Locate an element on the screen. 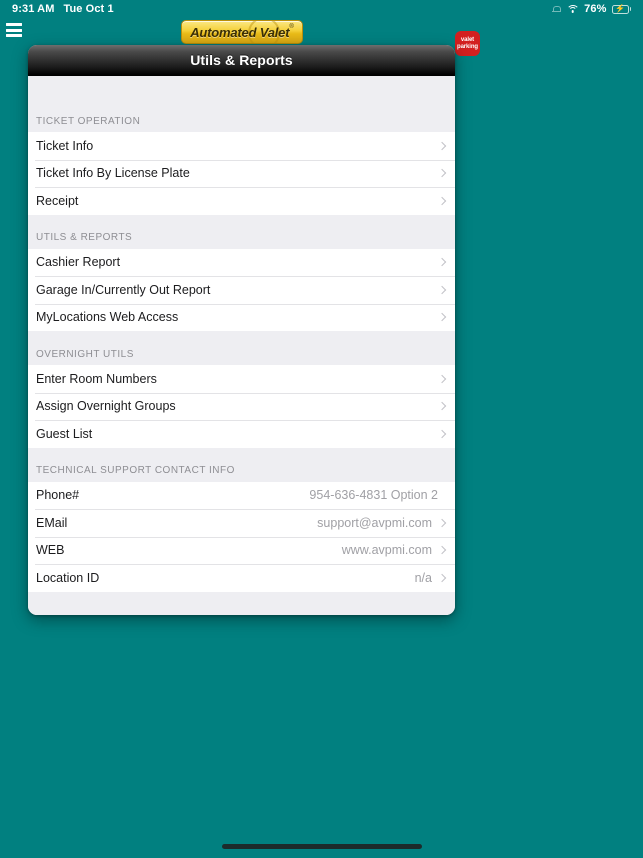 The height and width of the screenshot is (858, 643). battery-percent-label: 76% is located at coordinates (595, 9).